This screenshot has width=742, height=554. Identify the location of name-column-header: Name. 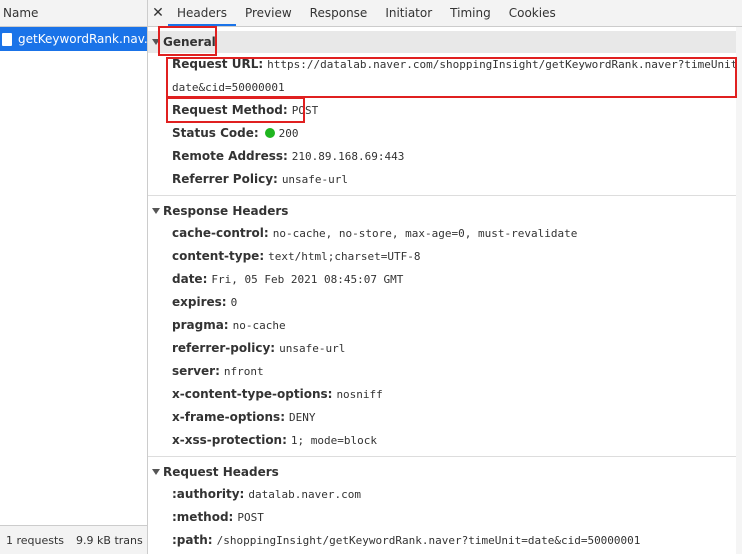
(73, 13).